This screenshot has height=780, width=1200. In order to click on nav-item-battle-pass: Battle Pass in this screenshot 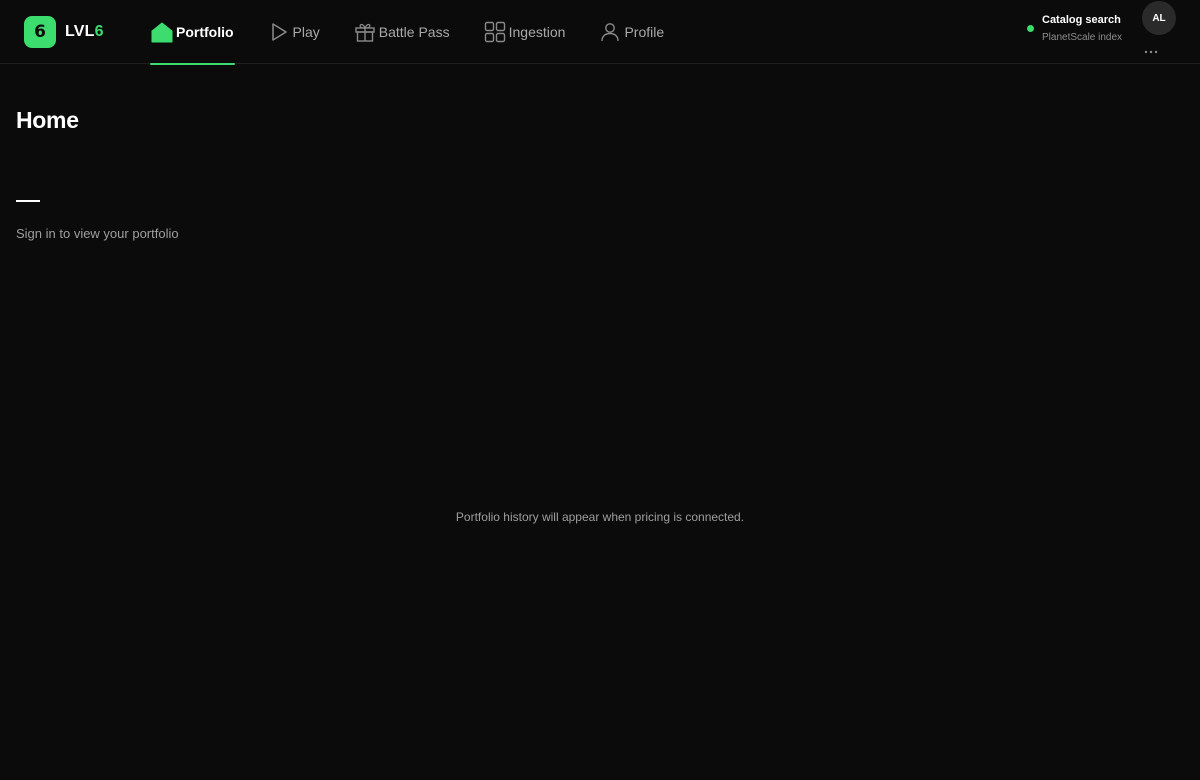, I will do `click(402, 32)`.